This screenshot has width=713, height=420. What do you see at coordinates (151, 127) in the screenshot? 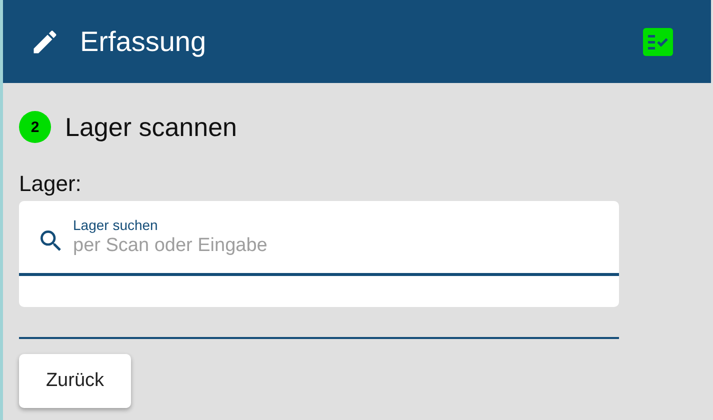
I see `step-title: Lager scannen` at bounding box center [151, 127].